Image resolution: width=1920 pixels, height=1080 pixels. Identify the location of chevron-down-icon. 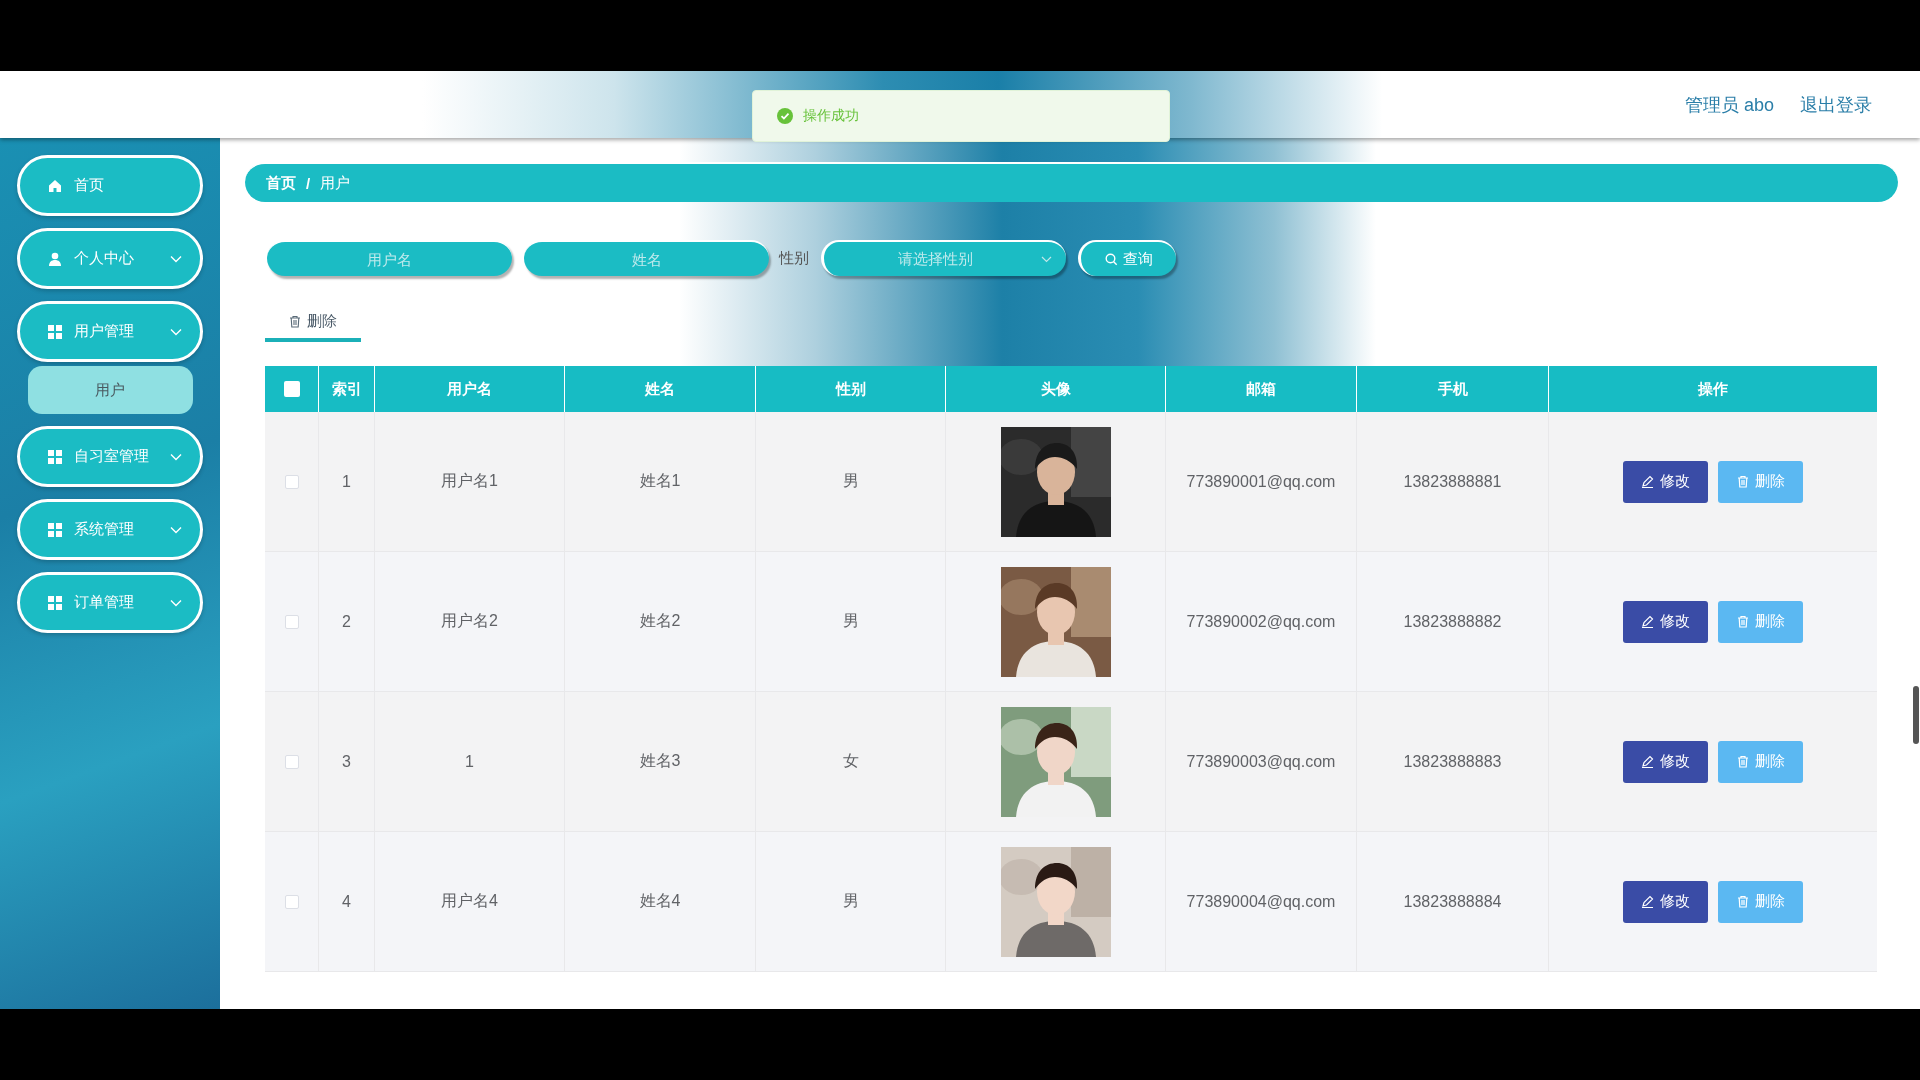
(1046, 259).